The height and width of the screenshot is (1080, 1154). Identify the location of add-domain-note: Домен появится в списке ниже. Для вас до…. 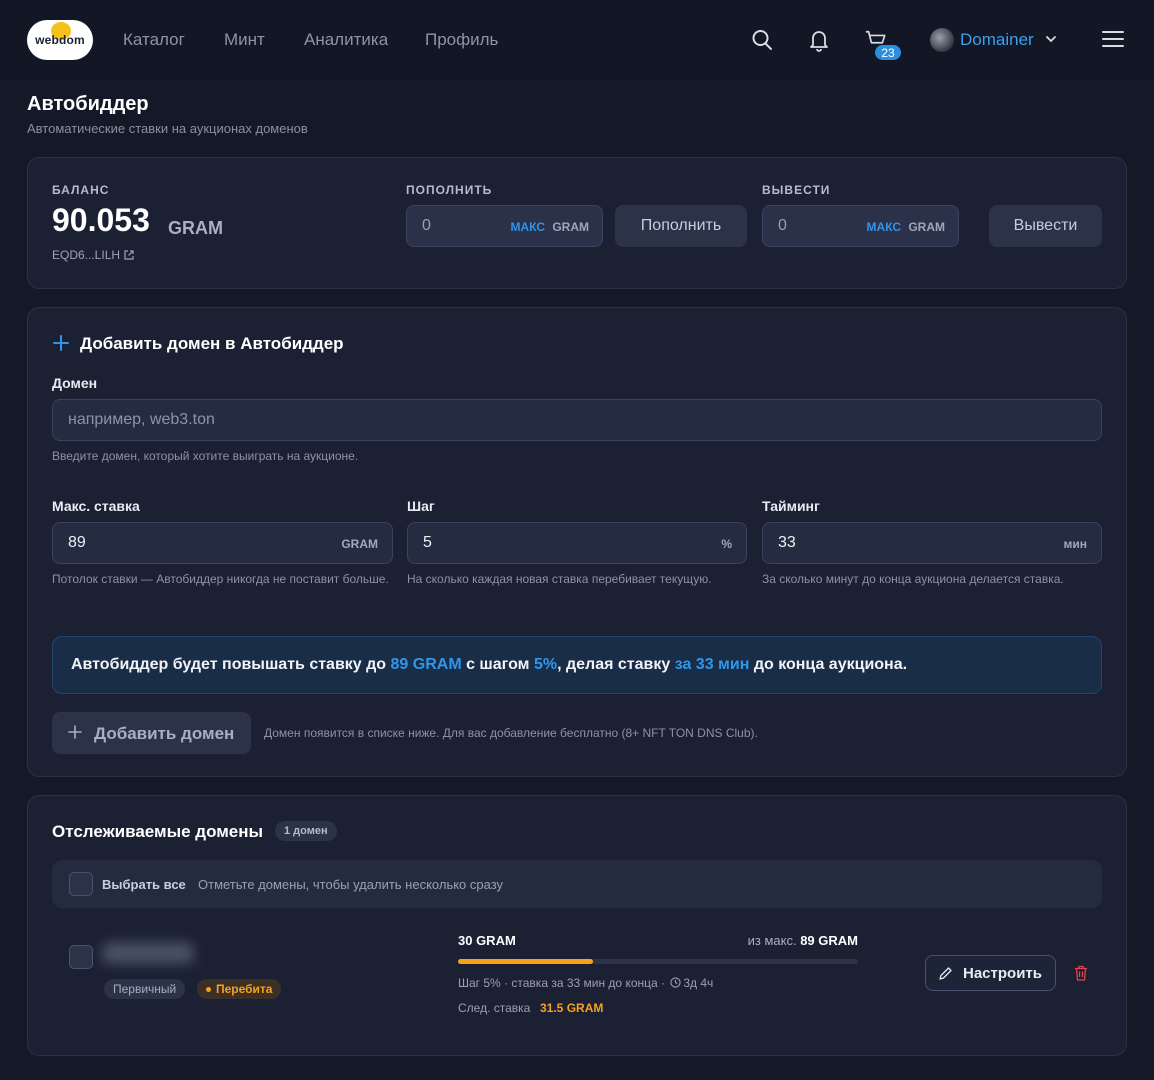
(511, 733).